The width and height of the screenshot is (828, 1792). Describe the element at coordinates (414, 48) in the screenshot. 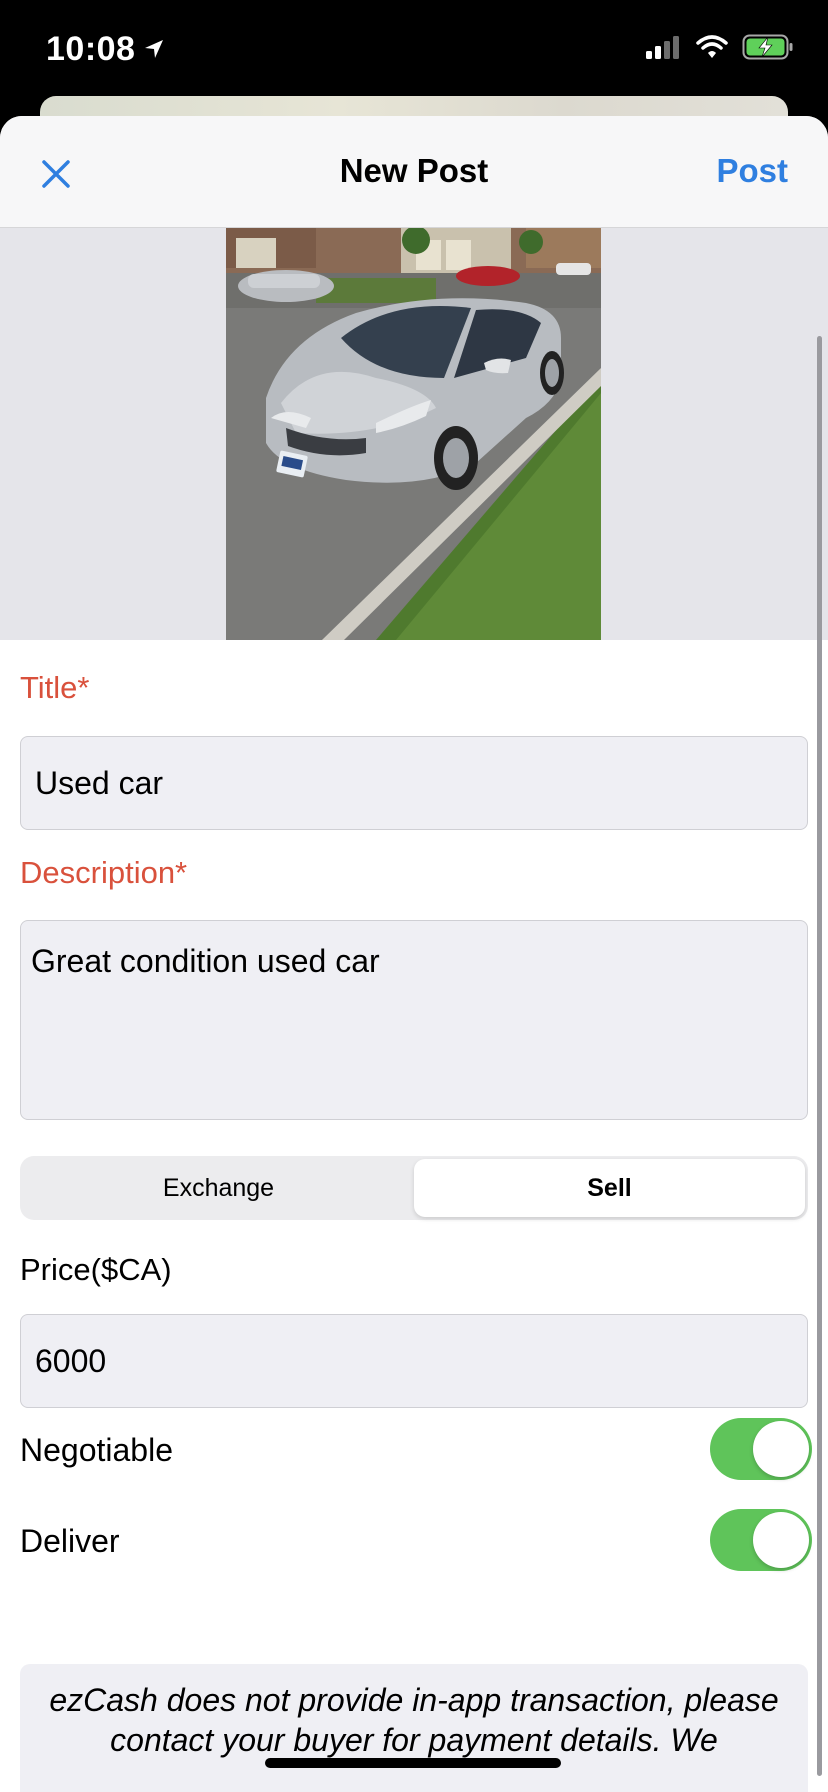

I see `status-bar: 10:08` at that location.